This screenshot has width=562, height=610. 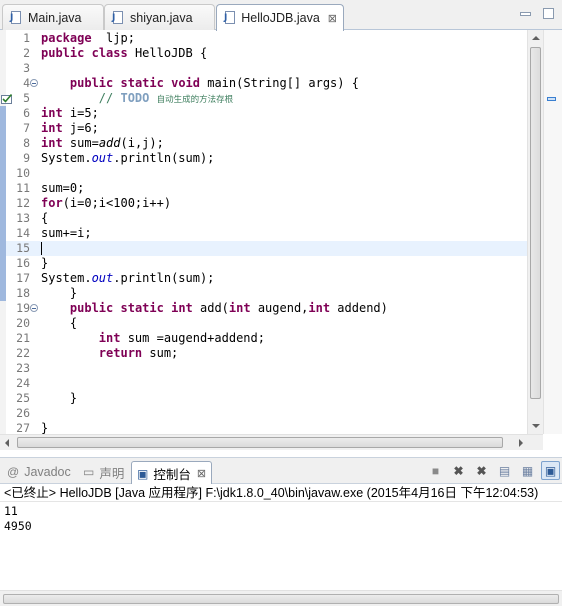 I want to click on code-line: 14 sum+=i;, so click(x=263, y=233).